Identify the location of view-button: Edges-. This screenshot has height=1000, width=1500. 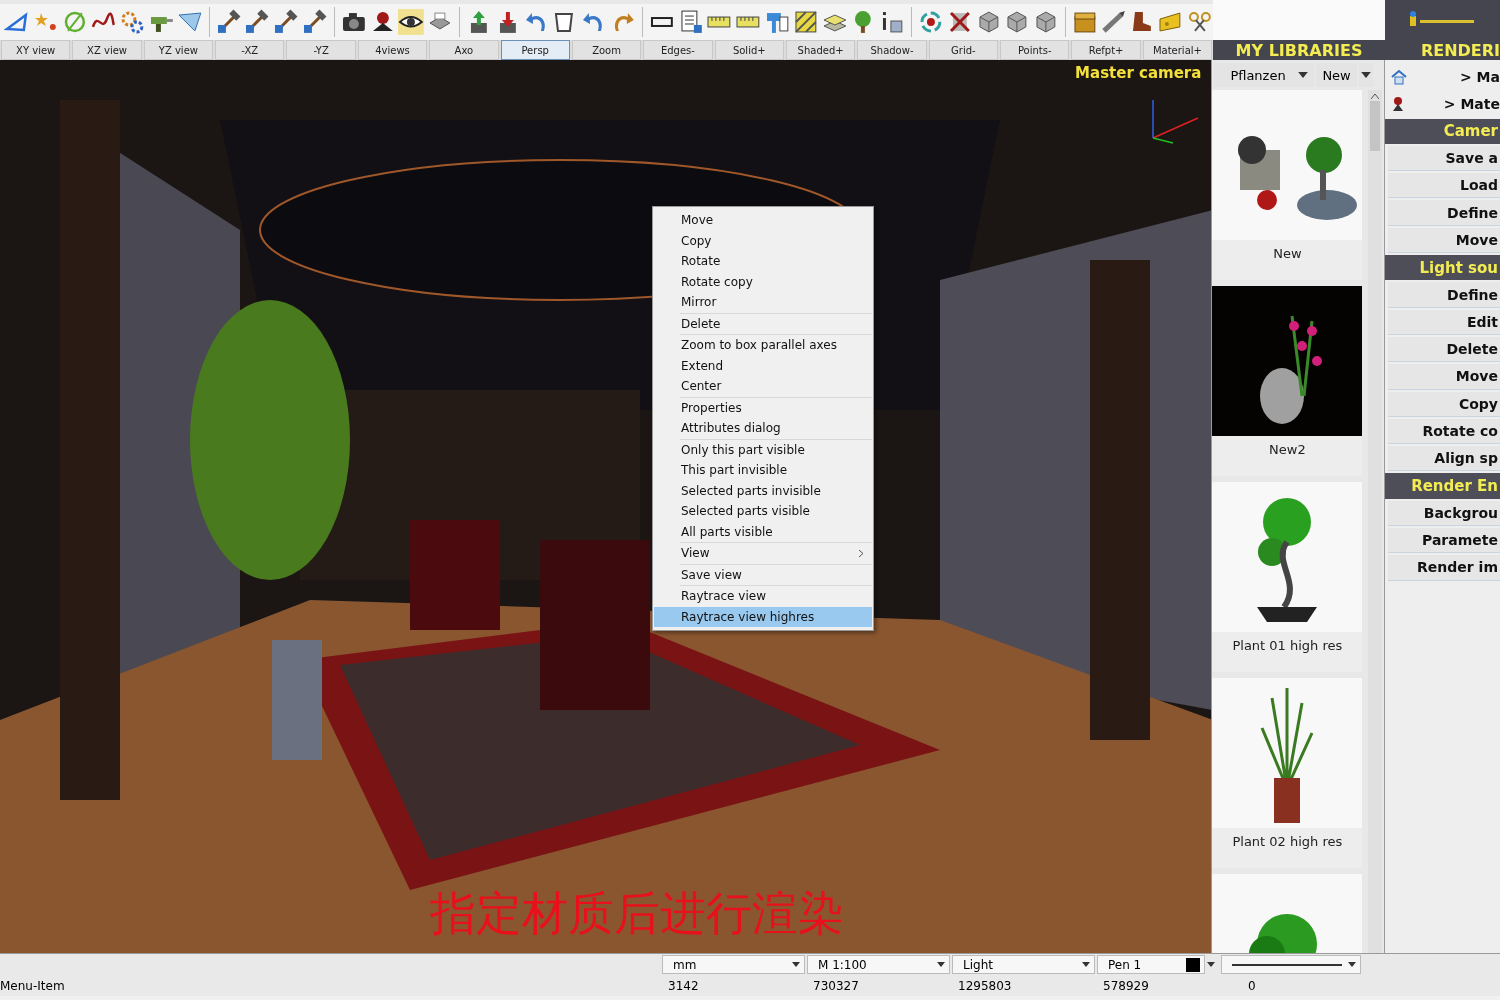
(678, 50).